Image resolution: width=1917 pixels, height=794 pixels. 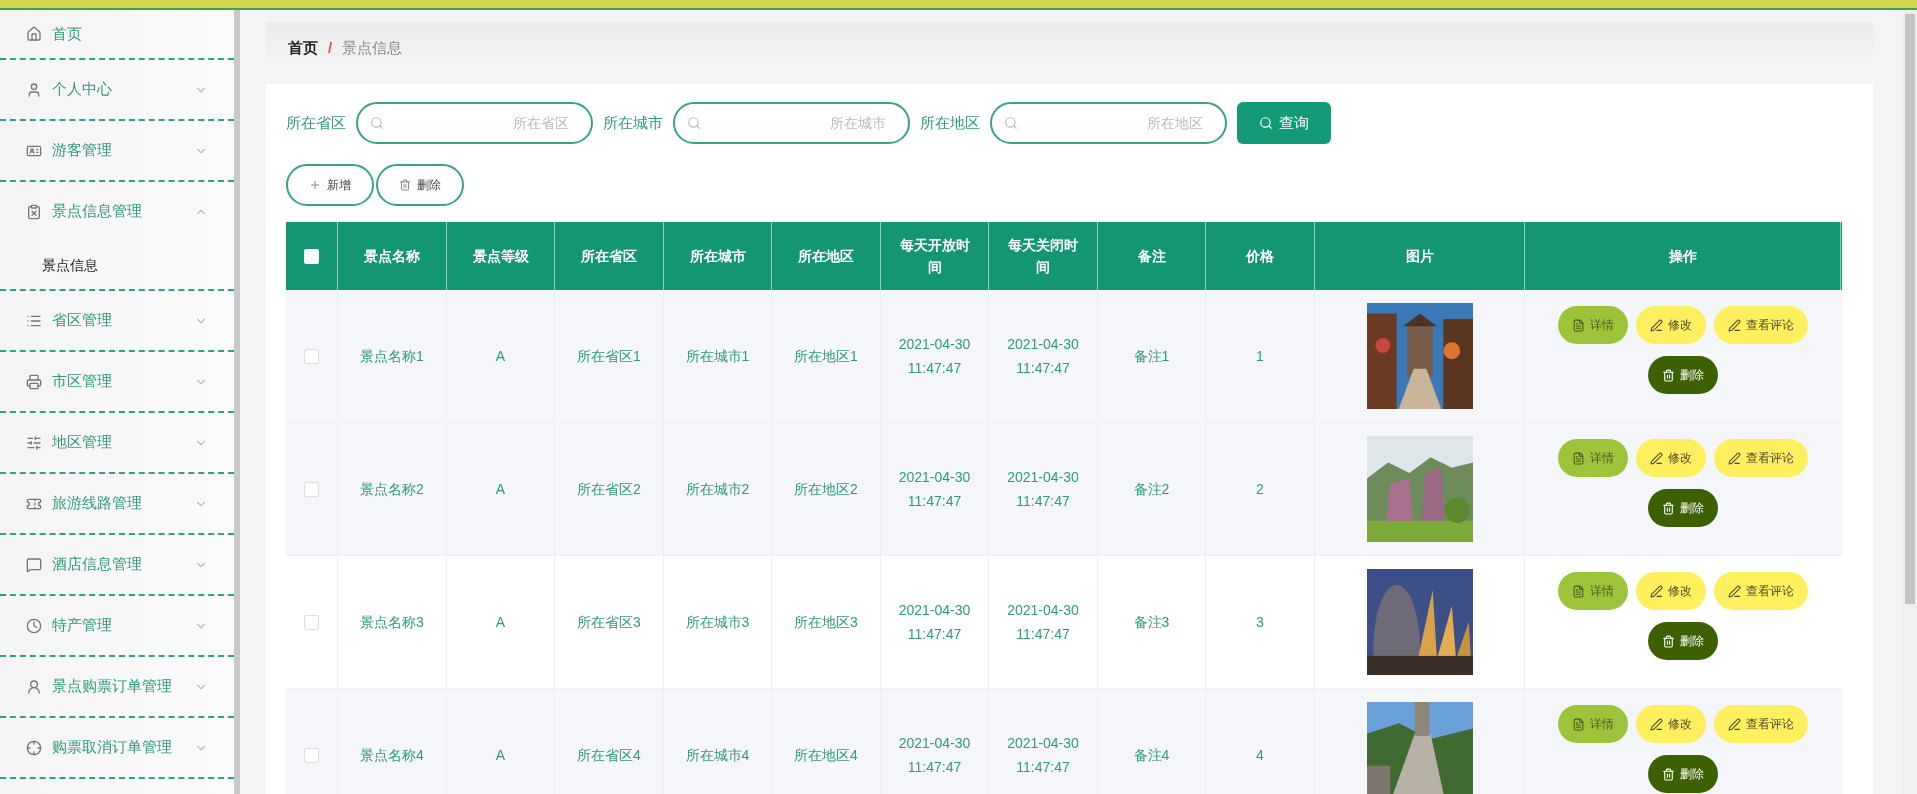 What do you see at coordinates (609, 622) in the screenshot?
I see `table-cell-text: 所在省区3` at bounding box center [609, 622].